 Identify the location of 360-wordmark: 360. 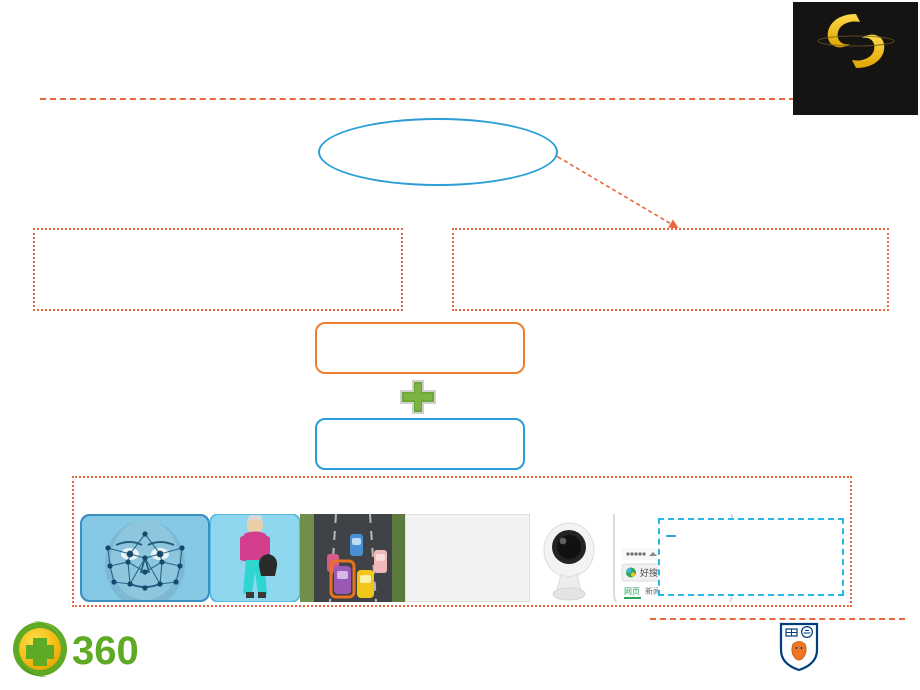
(105, 651).